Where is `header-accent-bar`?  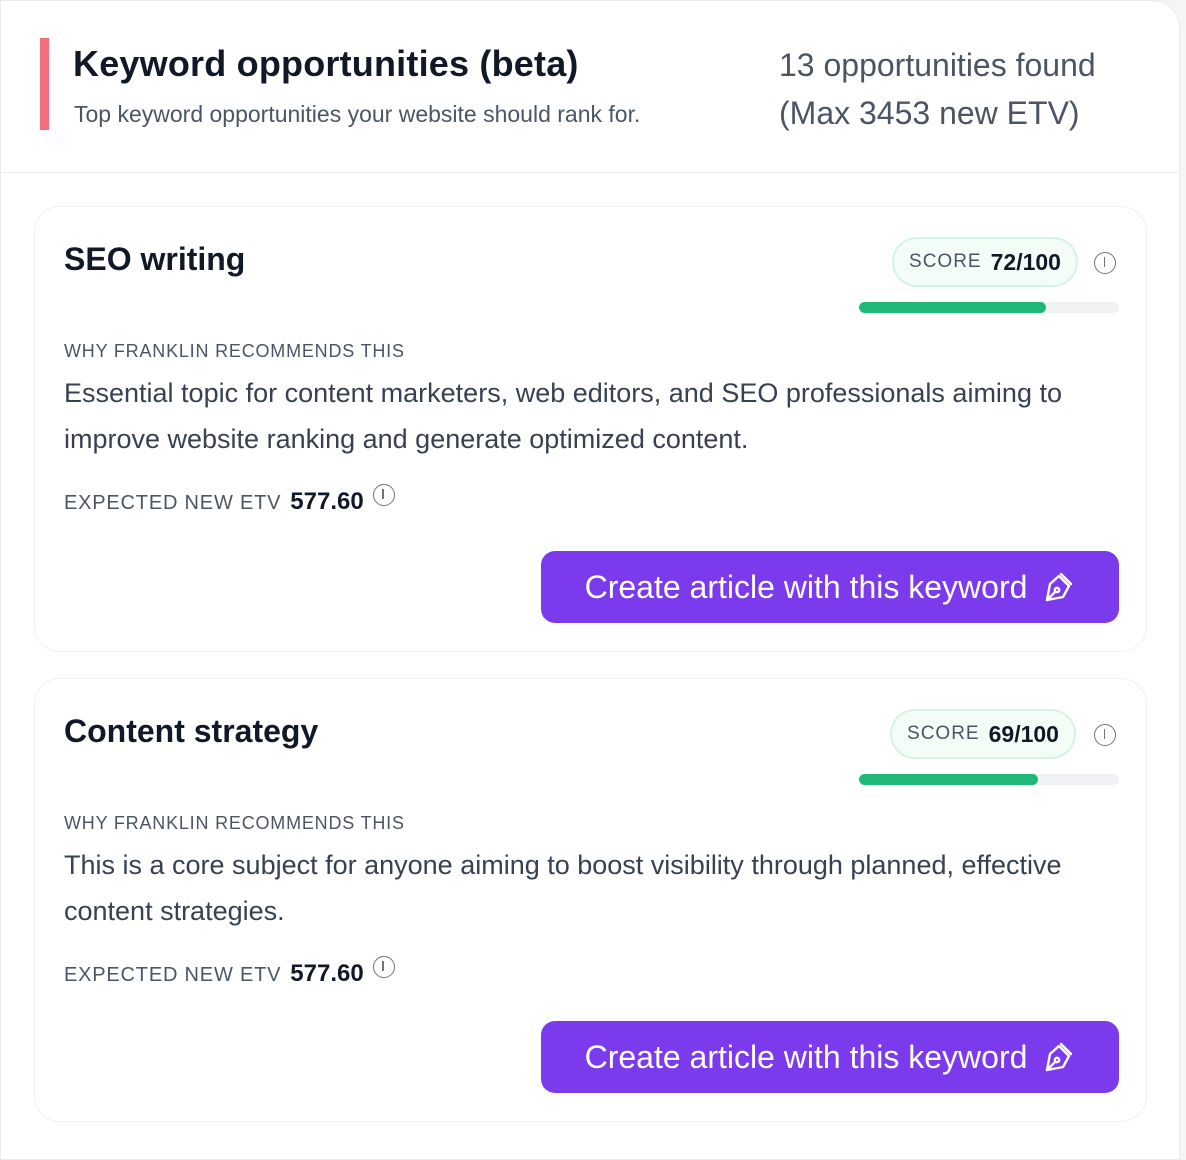 header-accent-bar is located at coordinates (44, 84).